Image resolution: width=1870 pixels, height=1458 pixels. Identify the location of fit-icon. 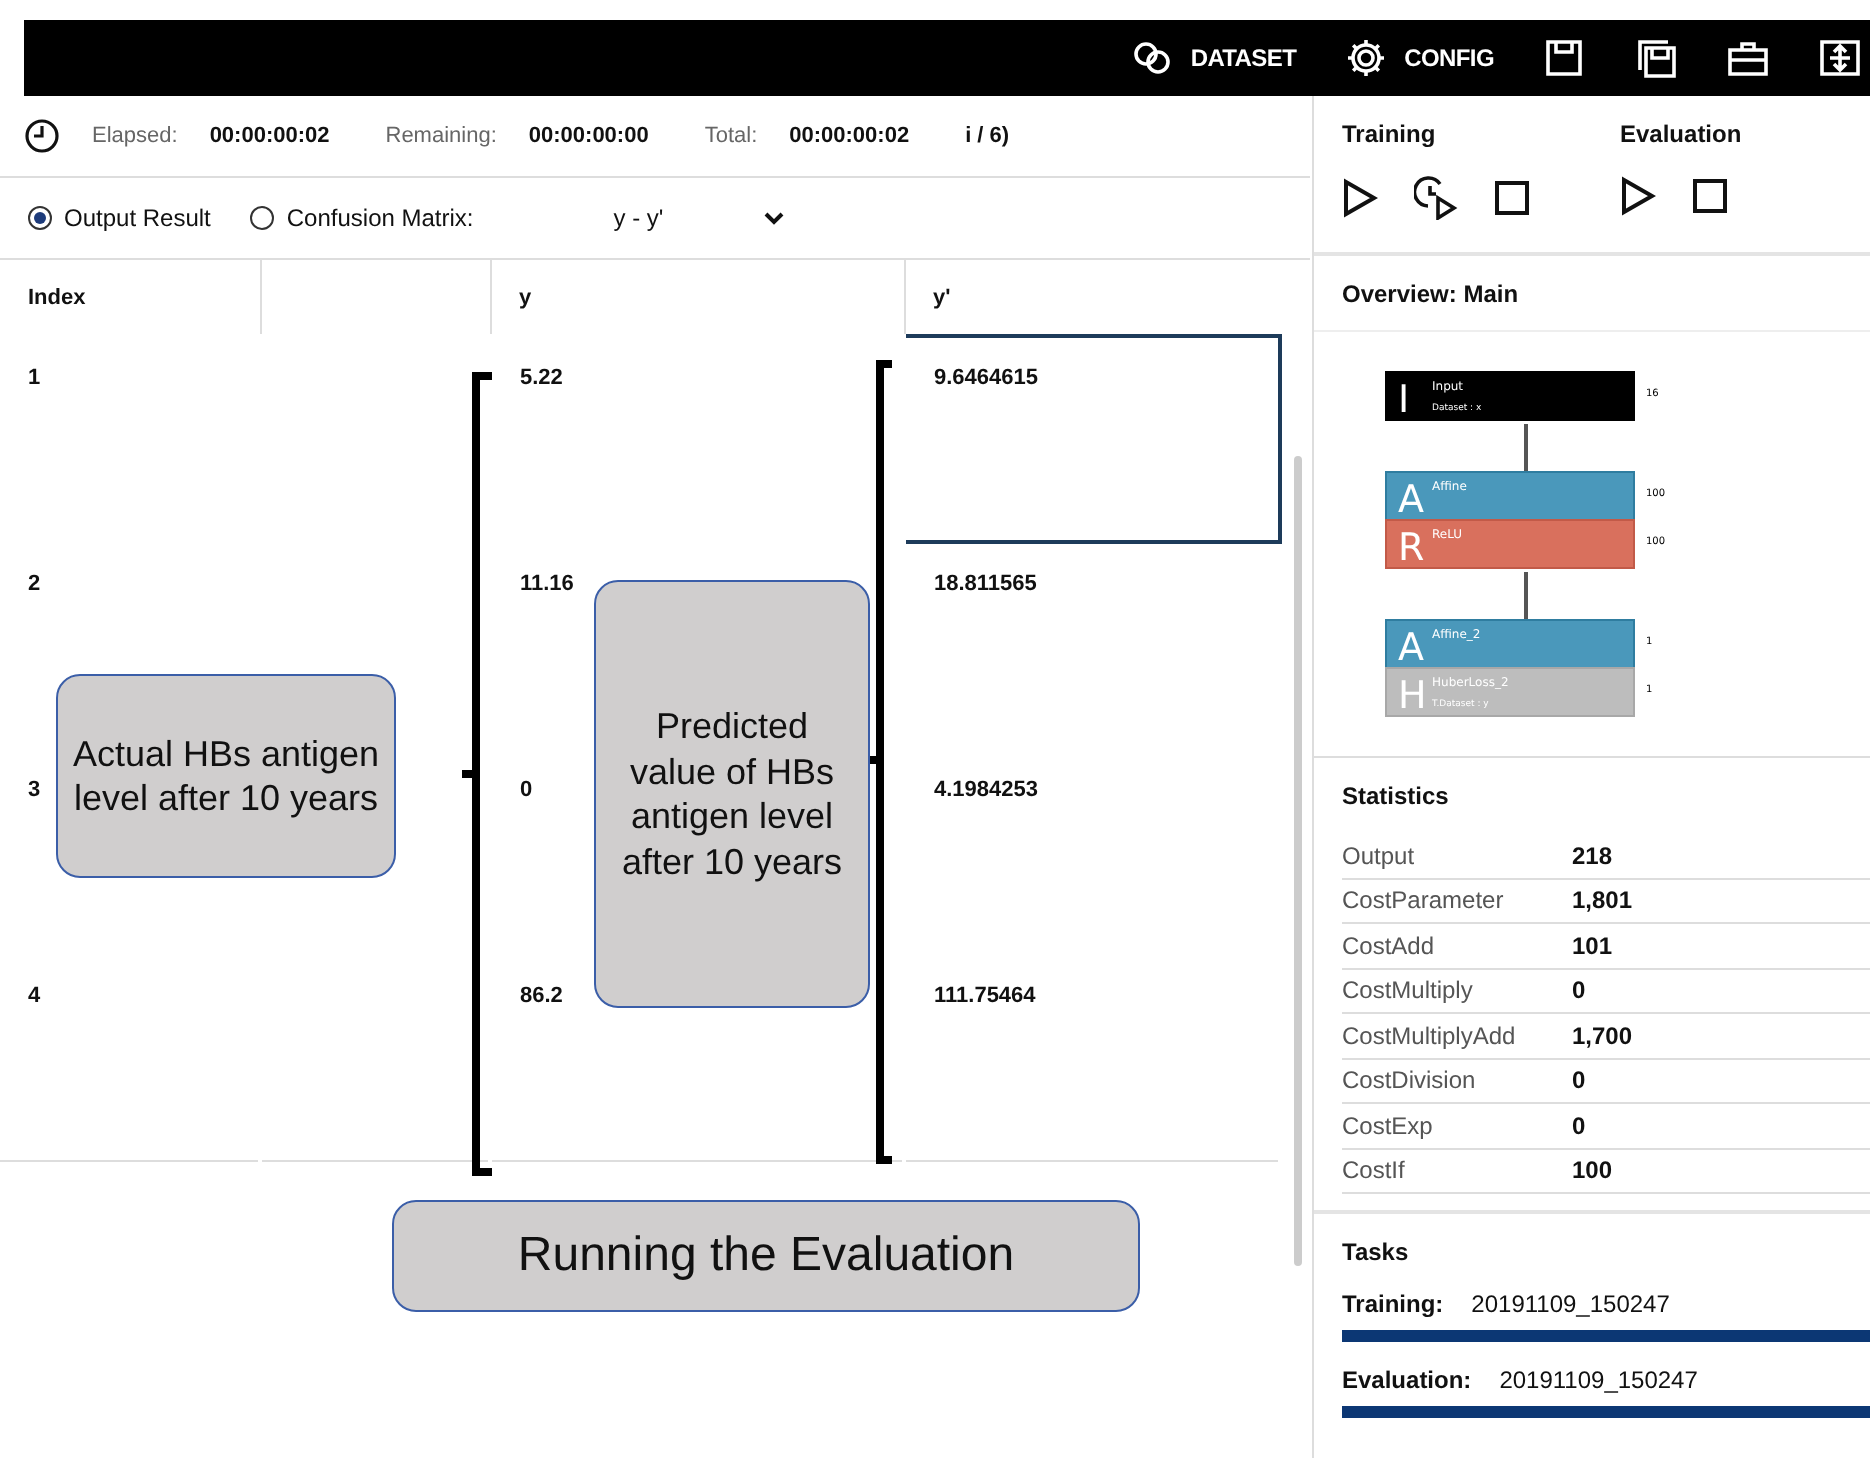
(1840, 58).